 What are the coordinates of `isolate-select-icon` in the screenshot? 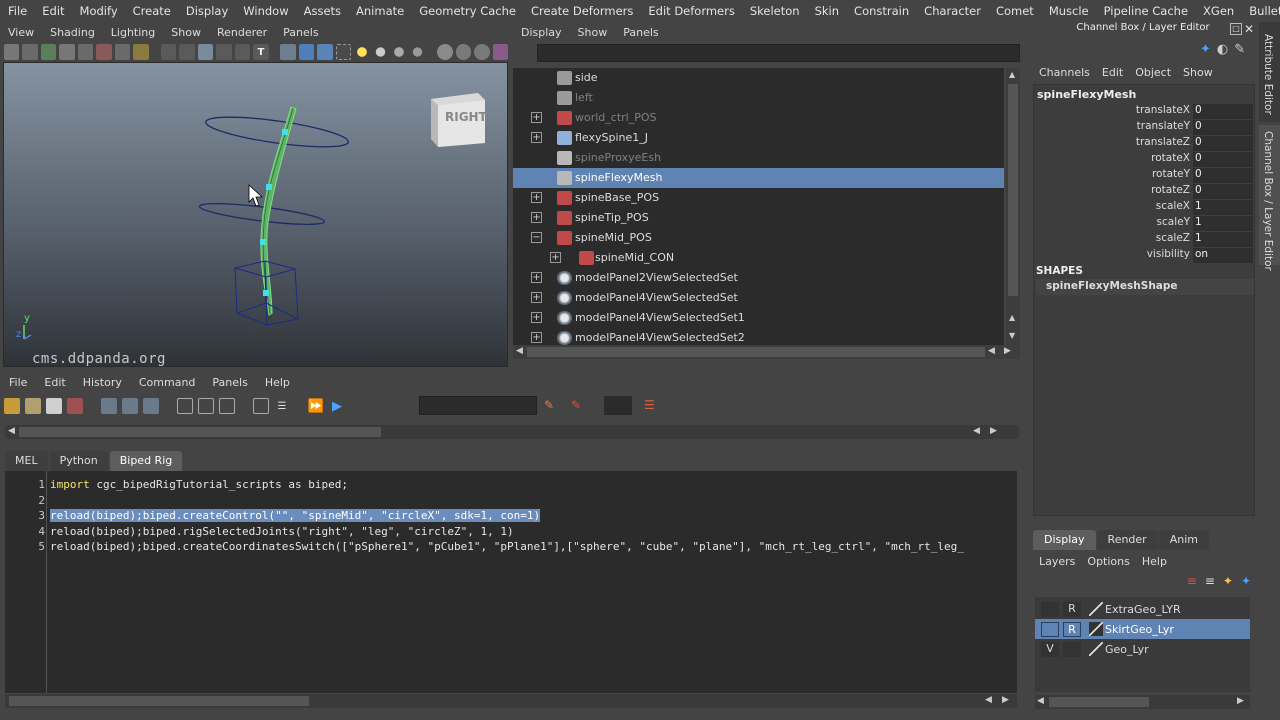 It's located at (288, 52).